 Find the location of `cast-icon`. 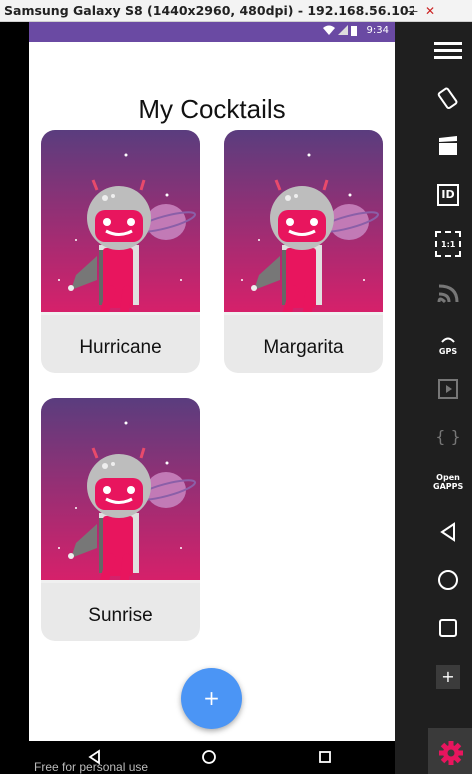

cast-icon is located at coordinates (448, 293).